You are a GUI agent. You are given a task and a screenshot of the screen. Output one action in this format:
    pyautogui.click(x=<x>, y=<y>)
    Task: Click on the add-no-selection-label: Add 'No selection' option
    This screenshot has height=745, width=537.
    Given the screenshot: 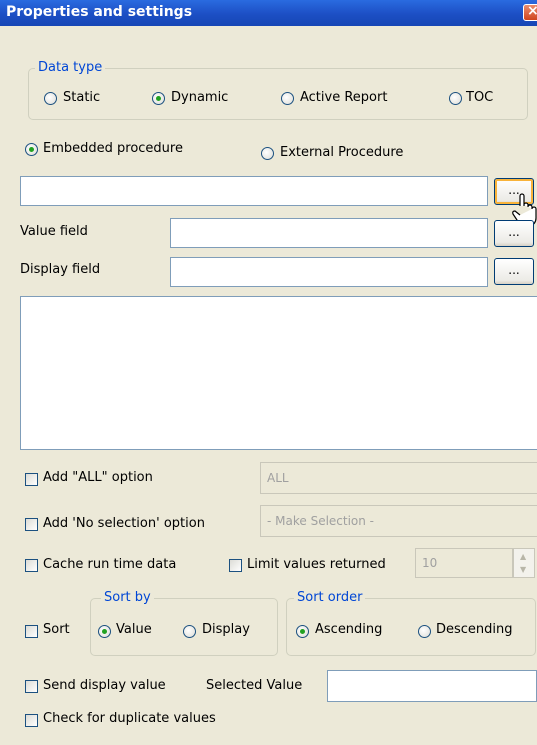 What is the action you would take?
    pyautogui.click(x=124, y=523)
    